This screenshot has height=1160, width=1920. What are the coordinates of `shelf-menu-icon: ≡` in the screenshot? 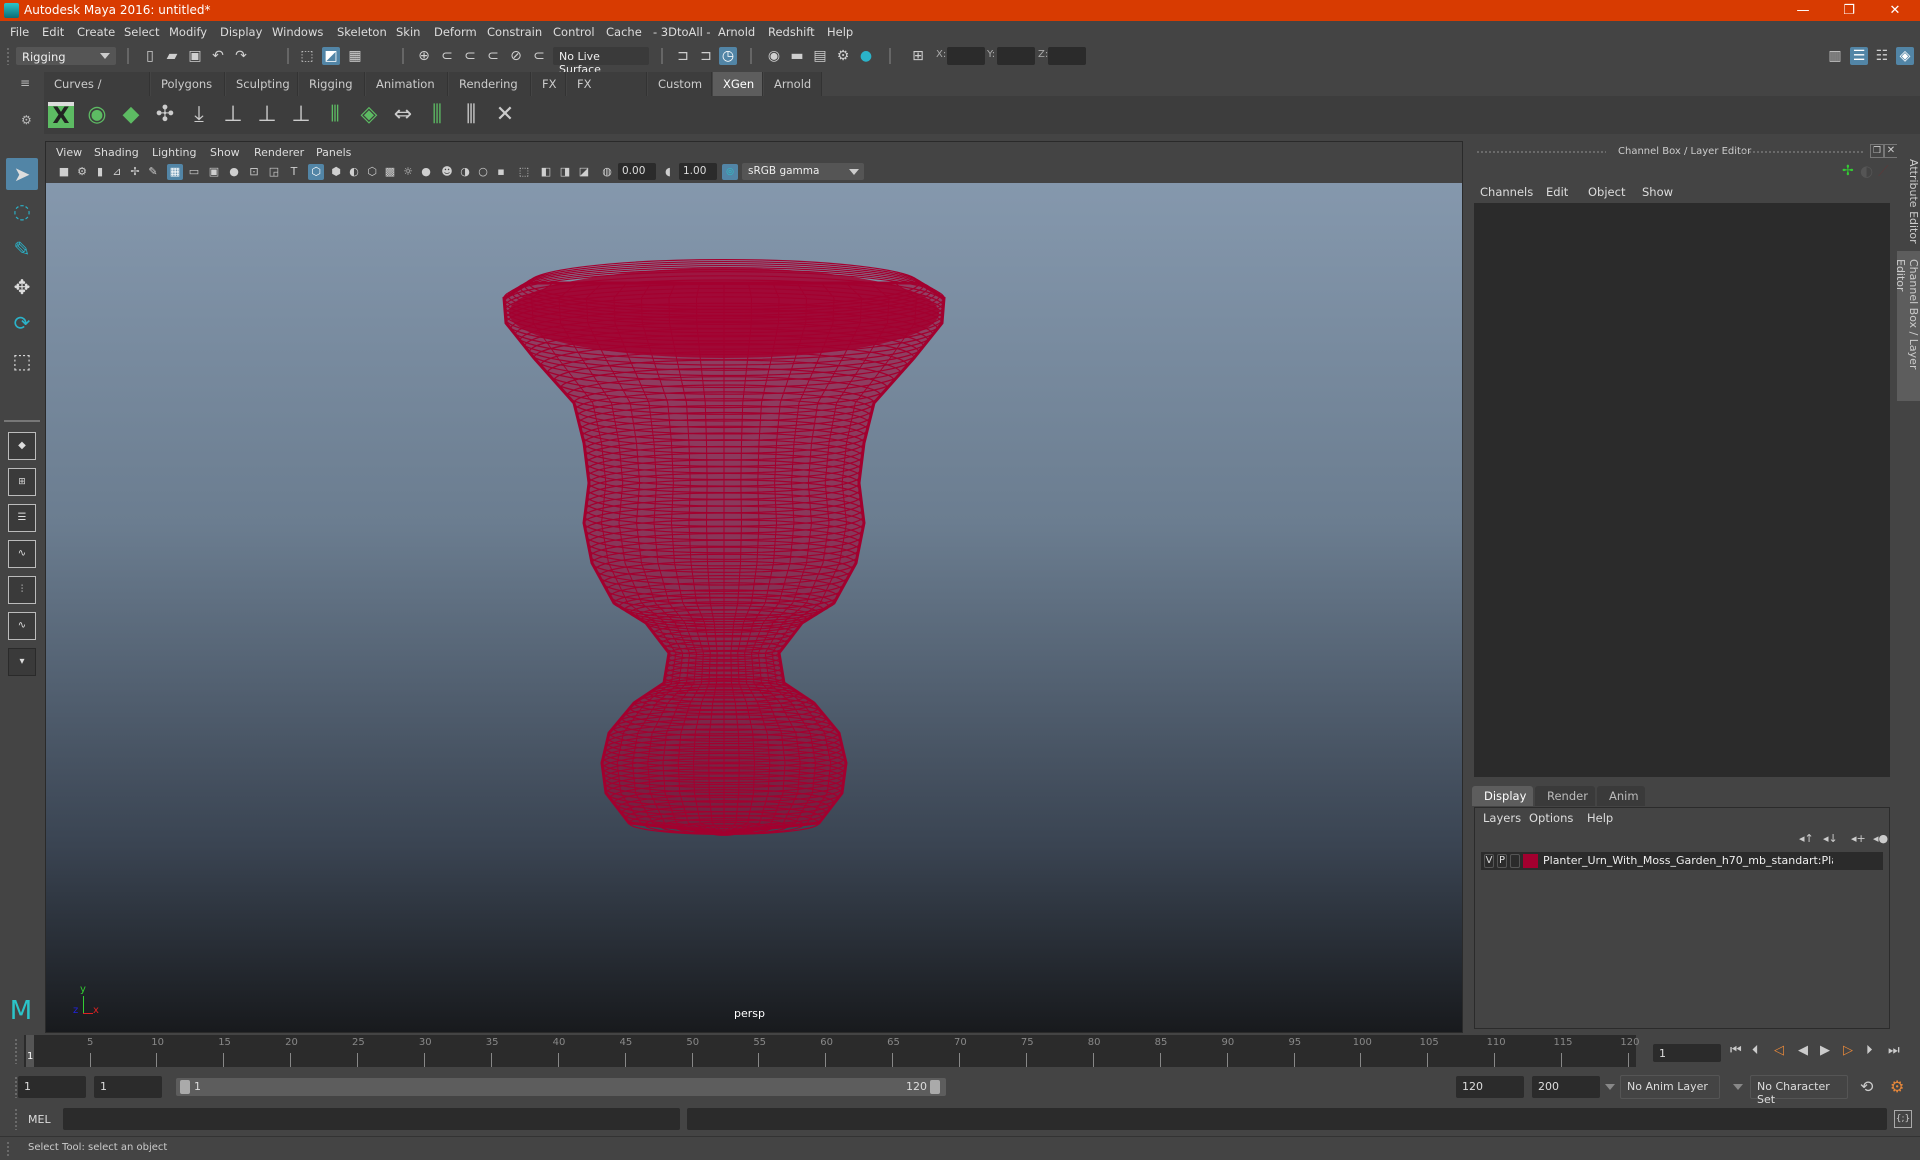 It's located at (25, 83).